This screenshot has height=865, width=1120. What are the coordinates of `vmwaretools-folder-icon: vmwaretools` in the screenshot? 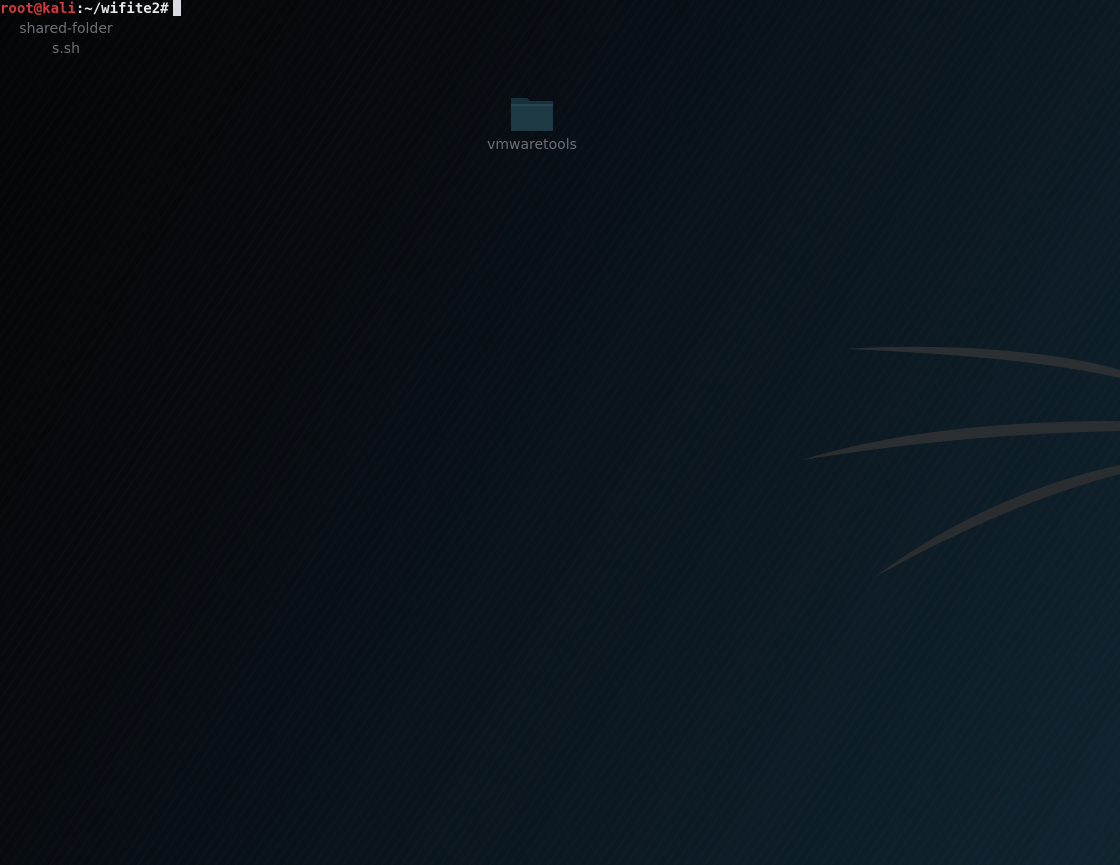 It's located at (532, 123).